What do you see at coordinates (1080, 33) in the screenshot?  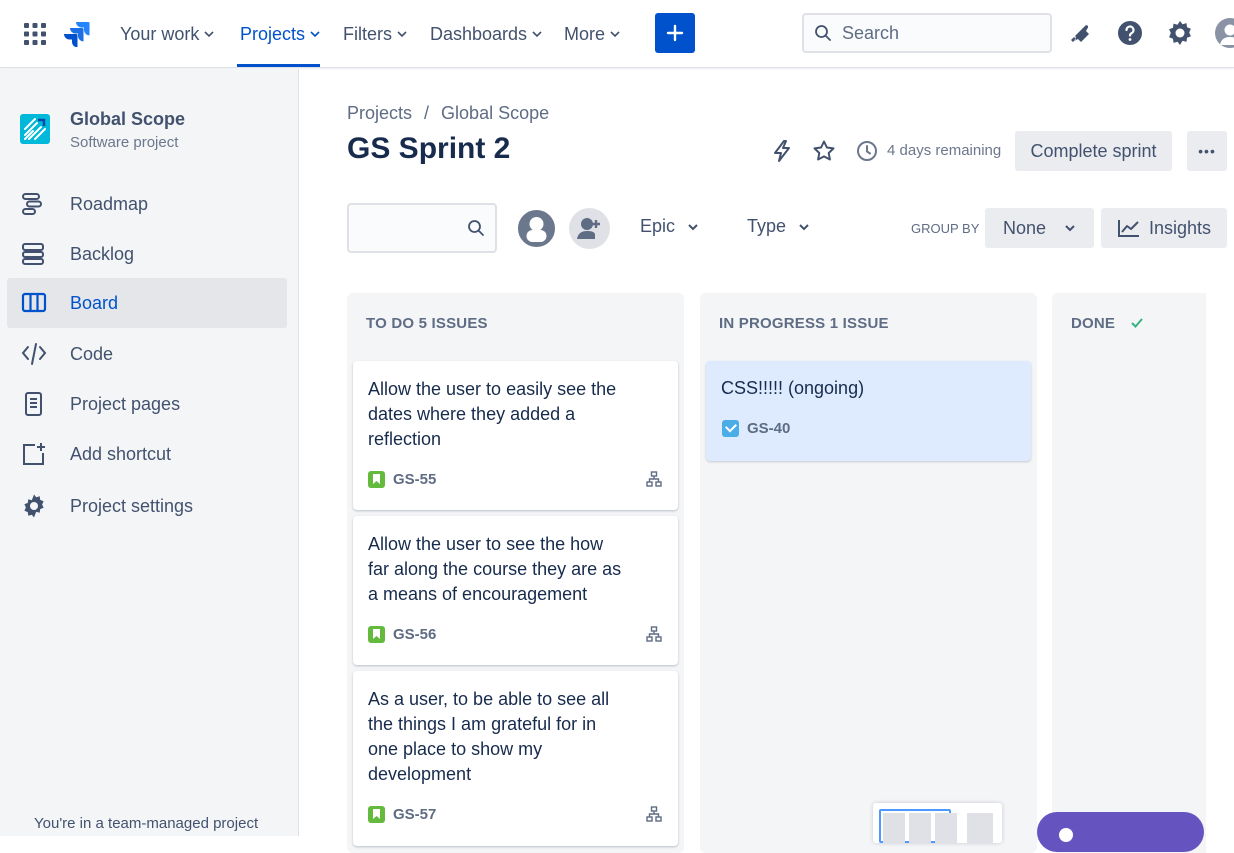 I see `notifications-icon` at bounding box center [1080, 33].